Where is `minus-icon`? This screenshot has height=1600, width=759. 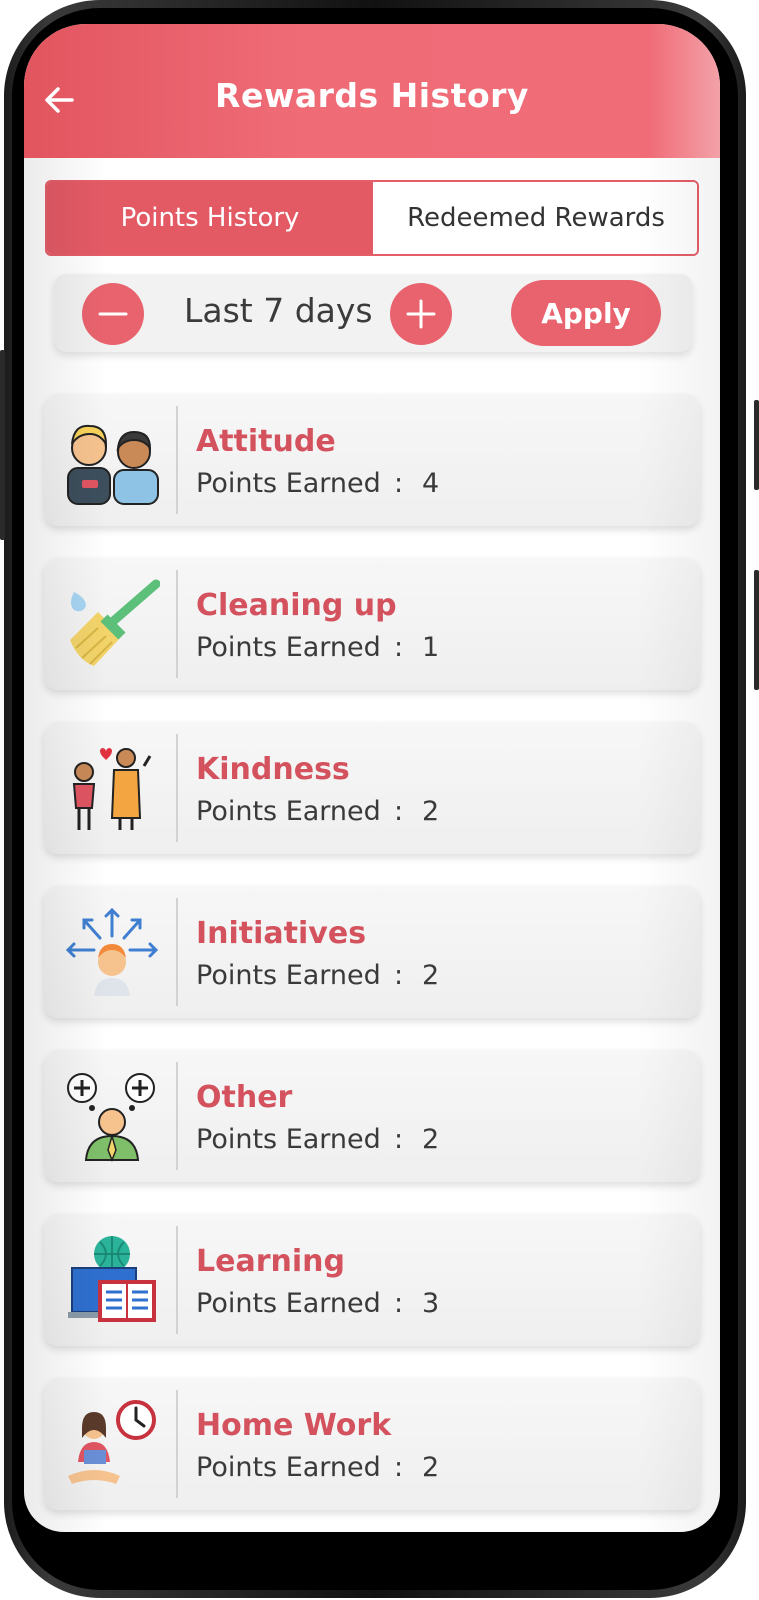
minus-icon is located at coordinates (113, 314).